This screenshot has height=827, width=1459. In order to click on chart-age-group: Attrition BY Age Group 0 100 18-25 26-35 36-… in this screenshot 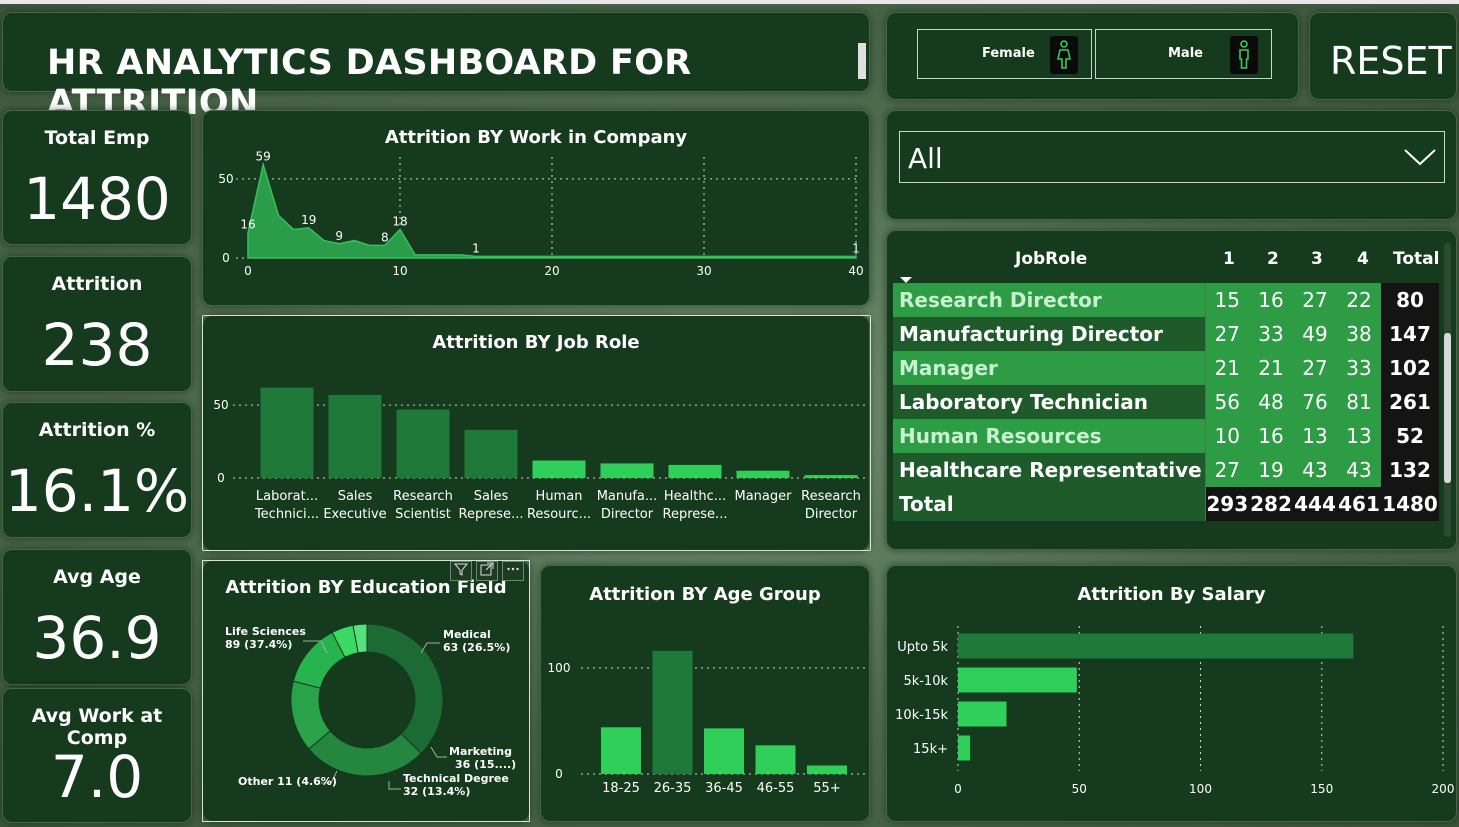, I will do `click(705, 693)`.